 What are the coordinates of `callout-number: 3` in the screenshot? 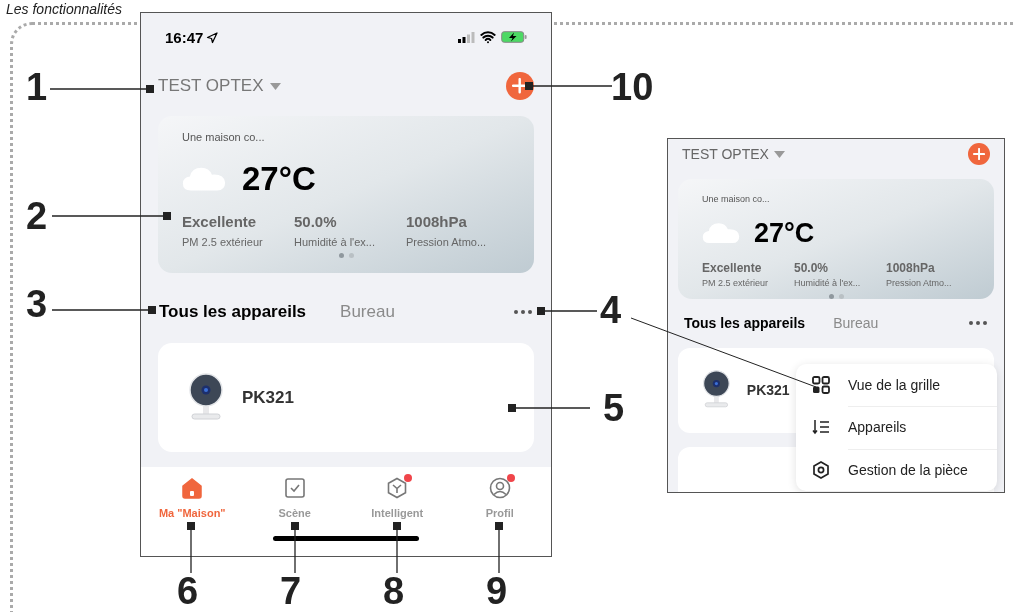 It's located at (37, 304).